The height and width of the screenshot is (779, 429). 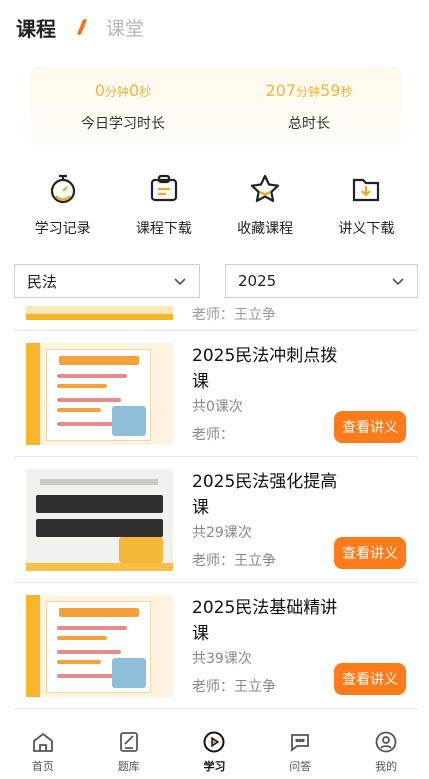 What do you see at coordinates (214, 742) in the screenshot?
I see `play-icon` at bounding box center [214, 742].